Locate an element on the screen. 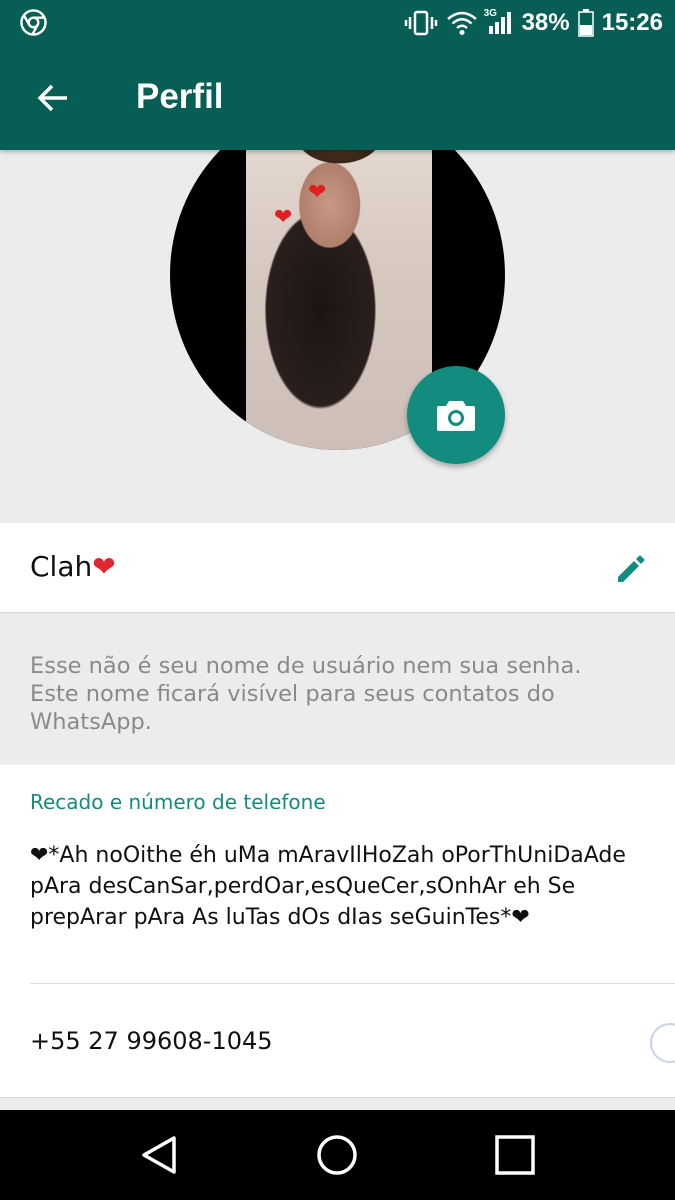 The image size is (675, 1200). nav-home-icon is located at coordinates (337, 1155).